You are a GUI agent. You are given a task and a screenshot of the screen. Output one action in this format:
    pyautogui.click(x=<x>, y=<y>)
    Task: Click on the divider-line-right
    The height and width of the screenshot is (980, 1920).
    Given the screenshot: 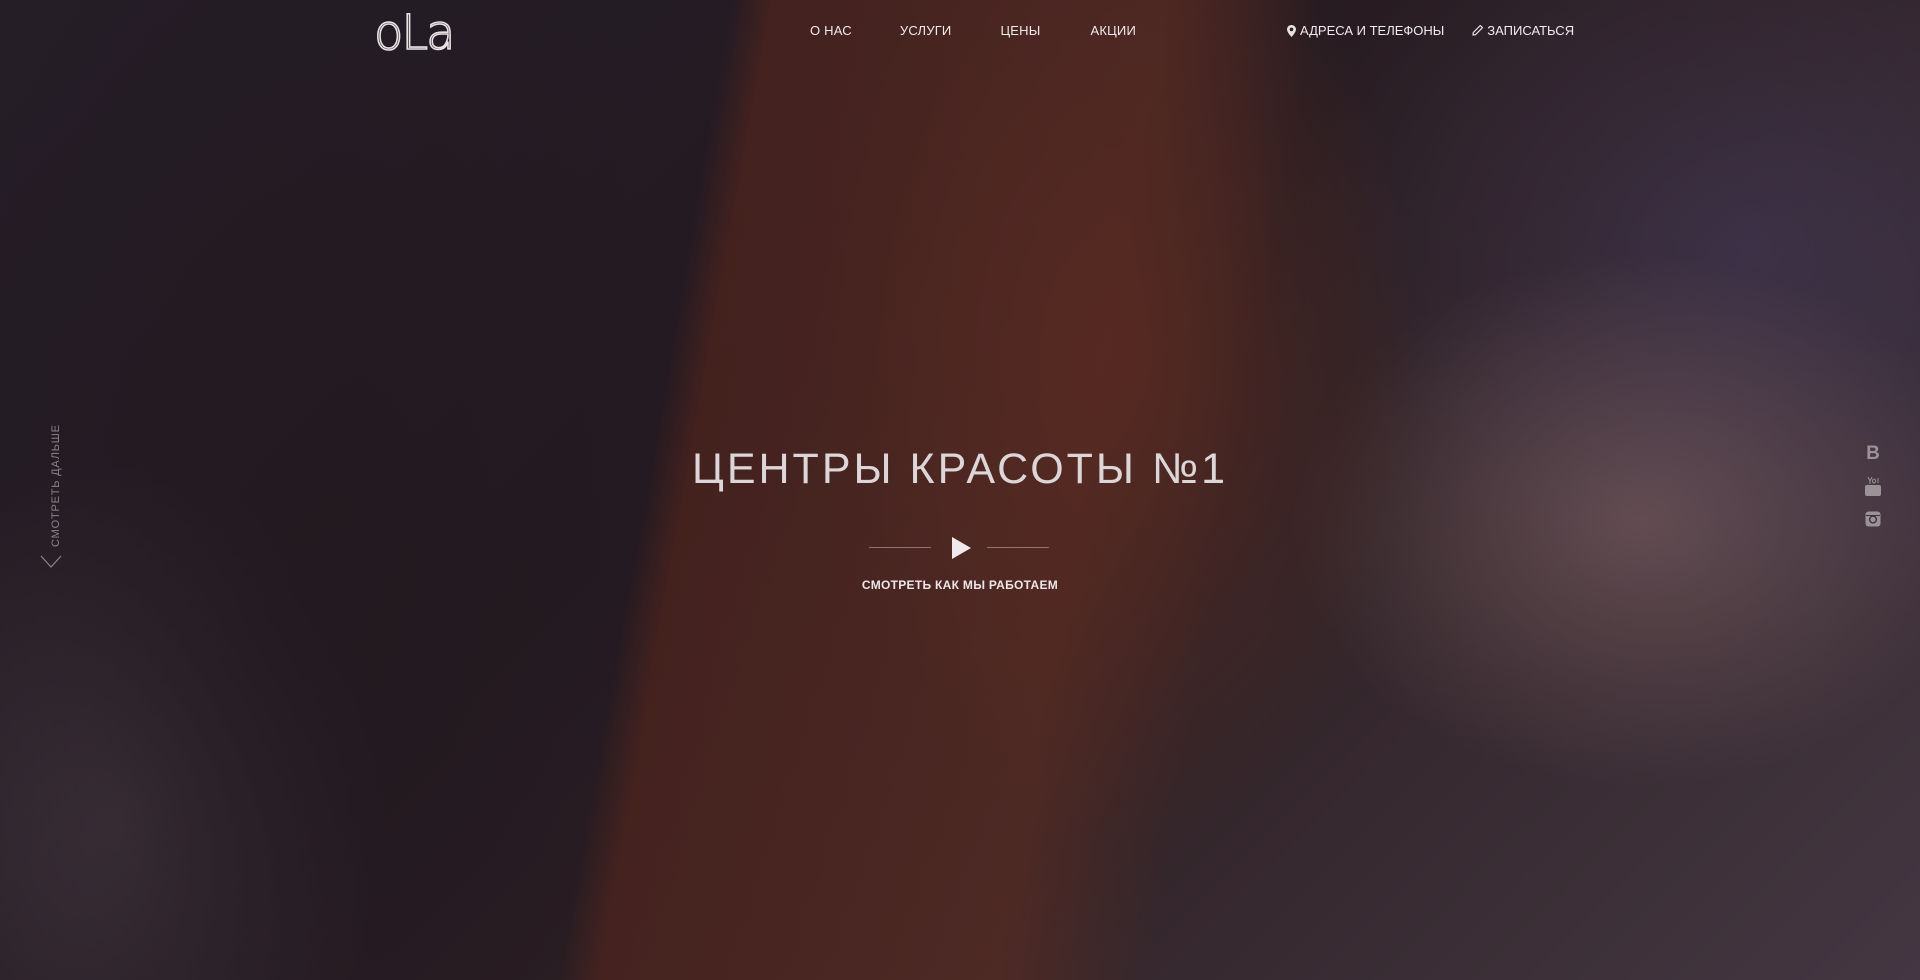 What is the action you would take?
    pyautogui.click(x=1018, y=547)
    